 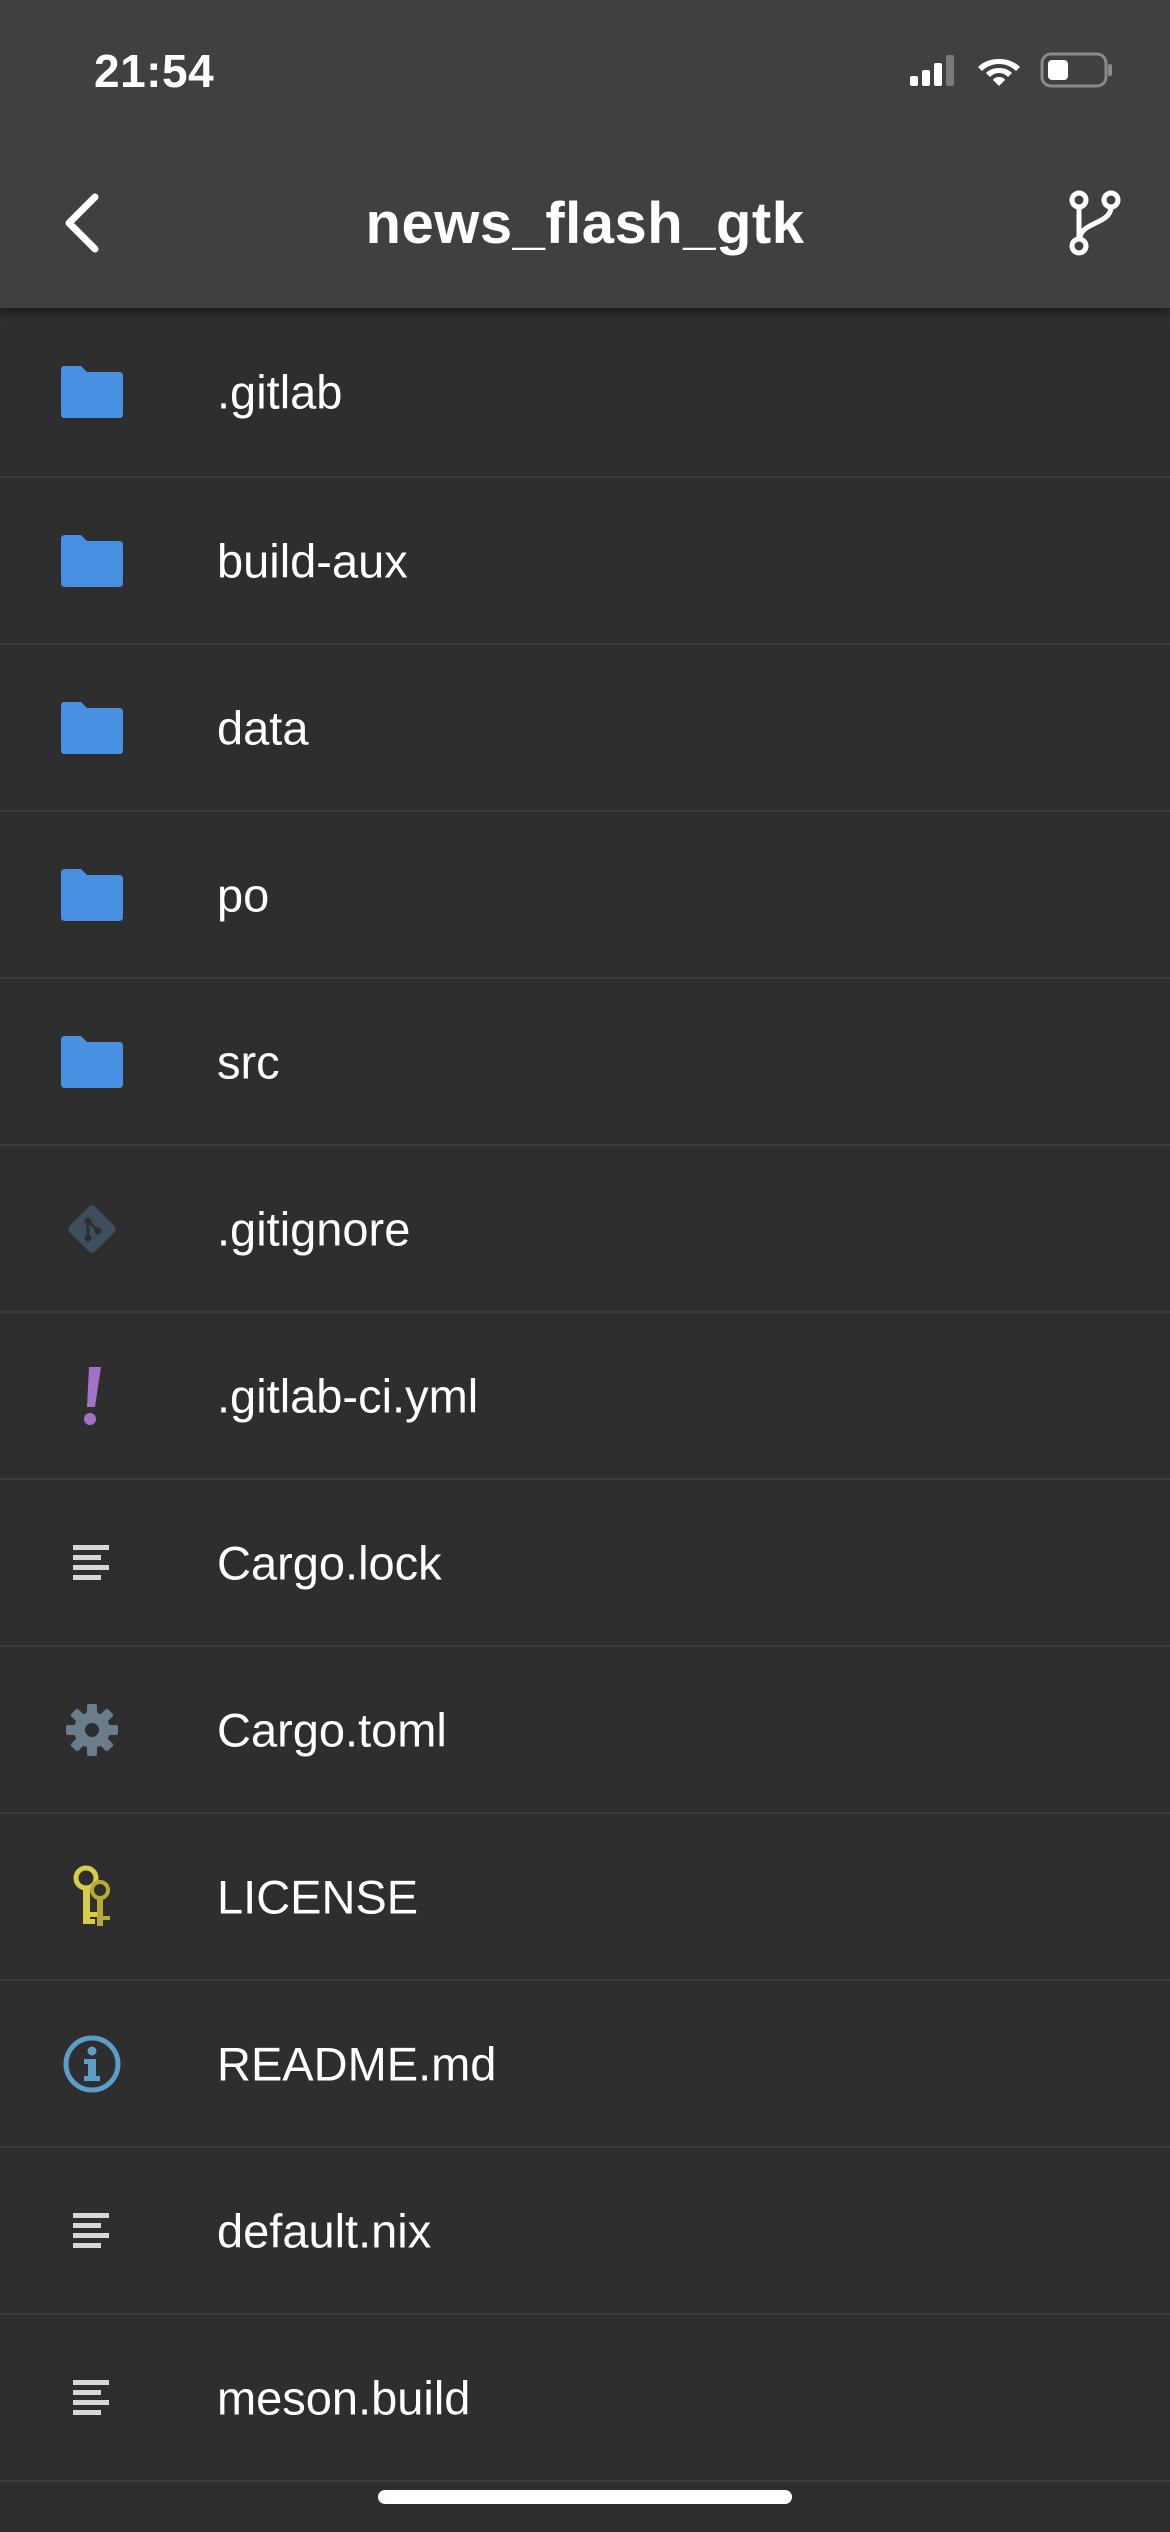 I want to click on file-row: default.nix, so click(x=585, y=2231).